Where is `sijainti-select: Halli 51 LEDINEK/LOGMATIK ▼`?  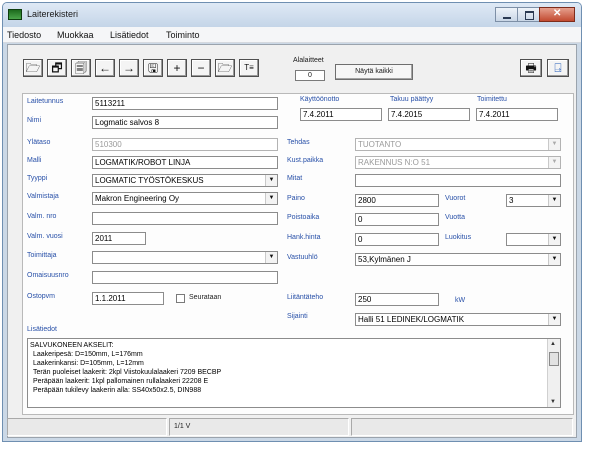
sijainti-select: Halli 51 LEDINEK/LOGMATIK ▼ is located at coordinates (458, 319).